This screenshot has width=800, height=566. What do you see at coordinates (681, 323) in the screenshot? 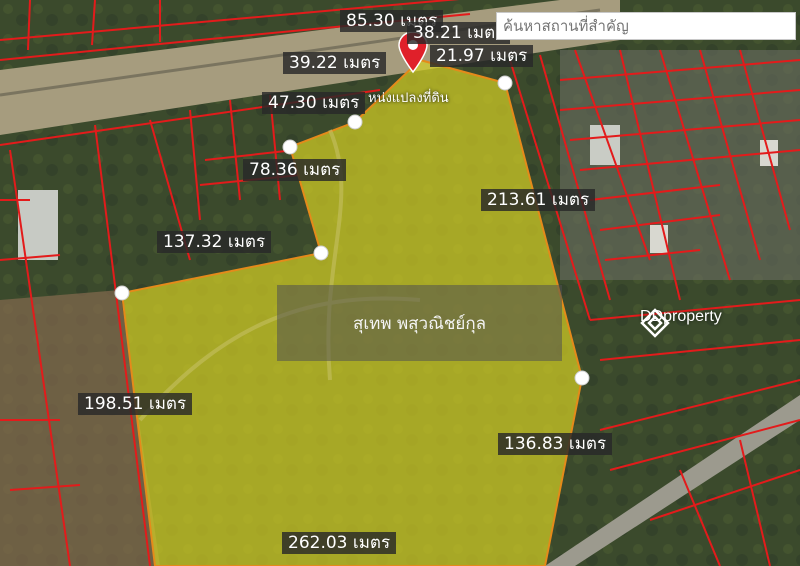
I see `watermark: DDproperty` at bounding box center [681, 323].